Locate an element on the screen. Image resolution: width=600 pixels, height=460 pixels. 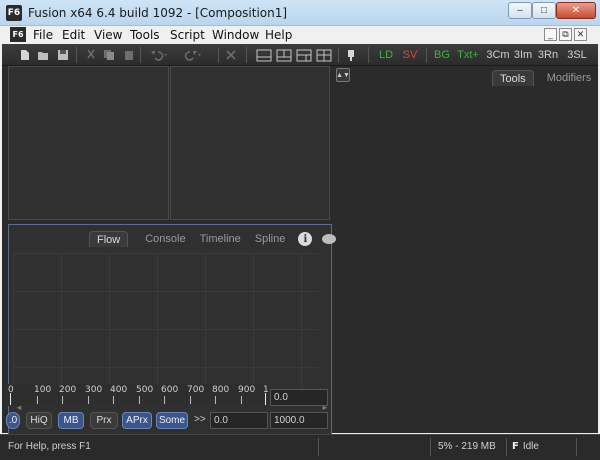
layout-single-icon is located at coordinates (264, 55).